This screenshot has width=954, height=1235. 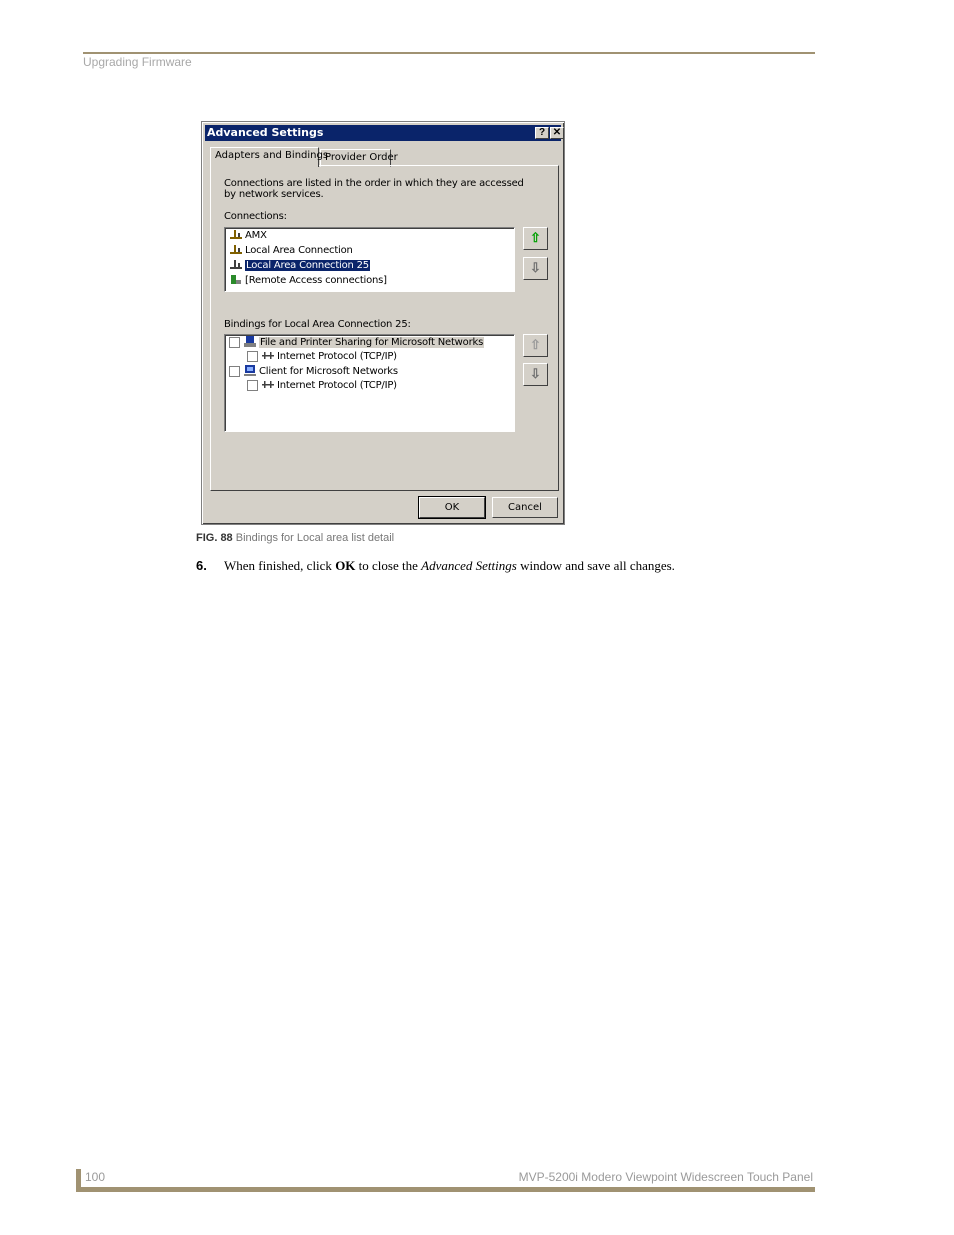 What do you see at coordinates (525, 507) in the screenshot?
I see `cancel-button: Cancel` at bounding box center [525, 507].